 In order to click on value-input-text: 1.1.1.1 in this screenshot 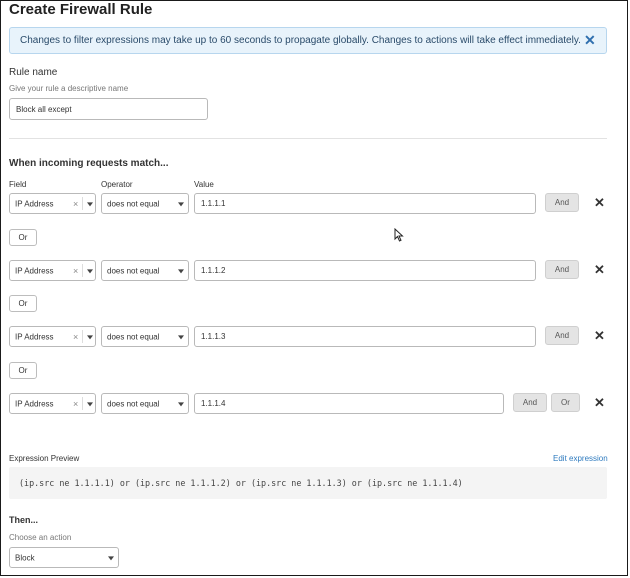, I will do `click(213, 203)`.